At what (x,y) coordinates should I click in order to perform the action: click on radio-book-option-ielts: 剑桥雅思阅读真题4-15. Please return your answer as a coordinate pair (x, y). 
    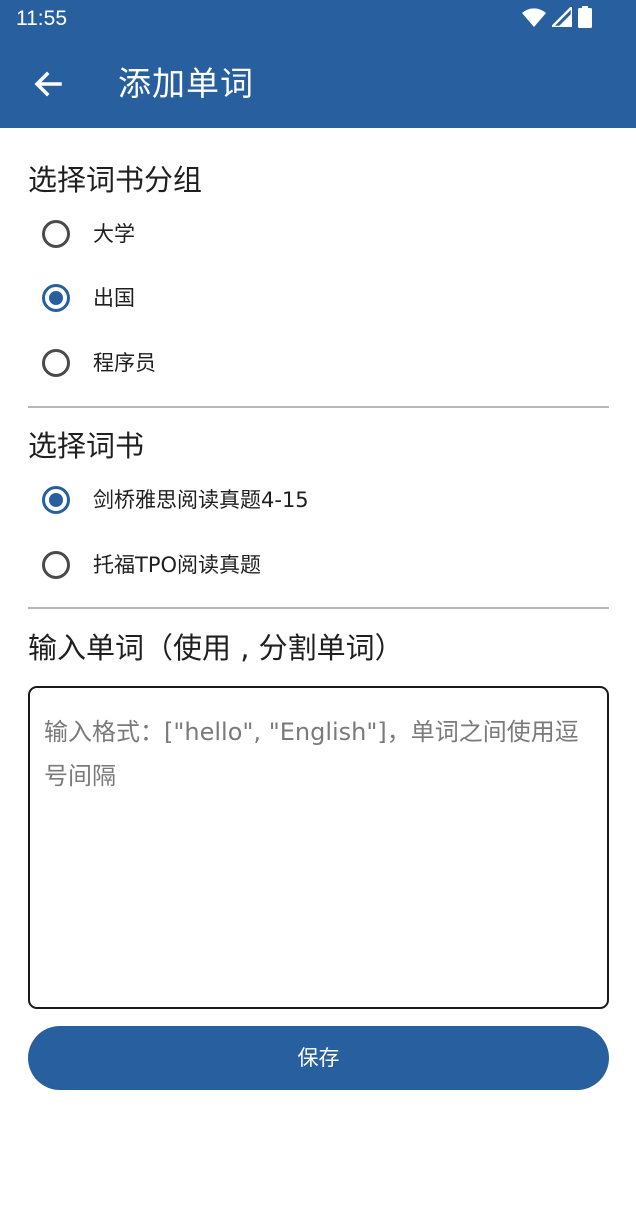
    Looking at the image, I should click on (175, 500).